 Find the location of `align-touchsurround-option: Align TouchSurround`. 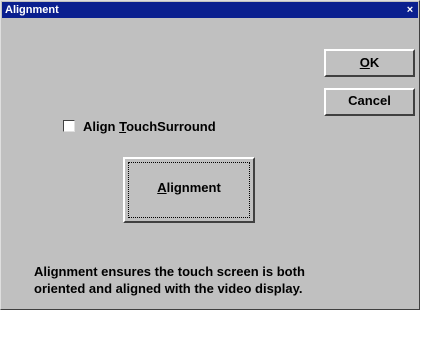

align-touchsurround-option: Align TouchSurround is located at coordinates (139, 126).